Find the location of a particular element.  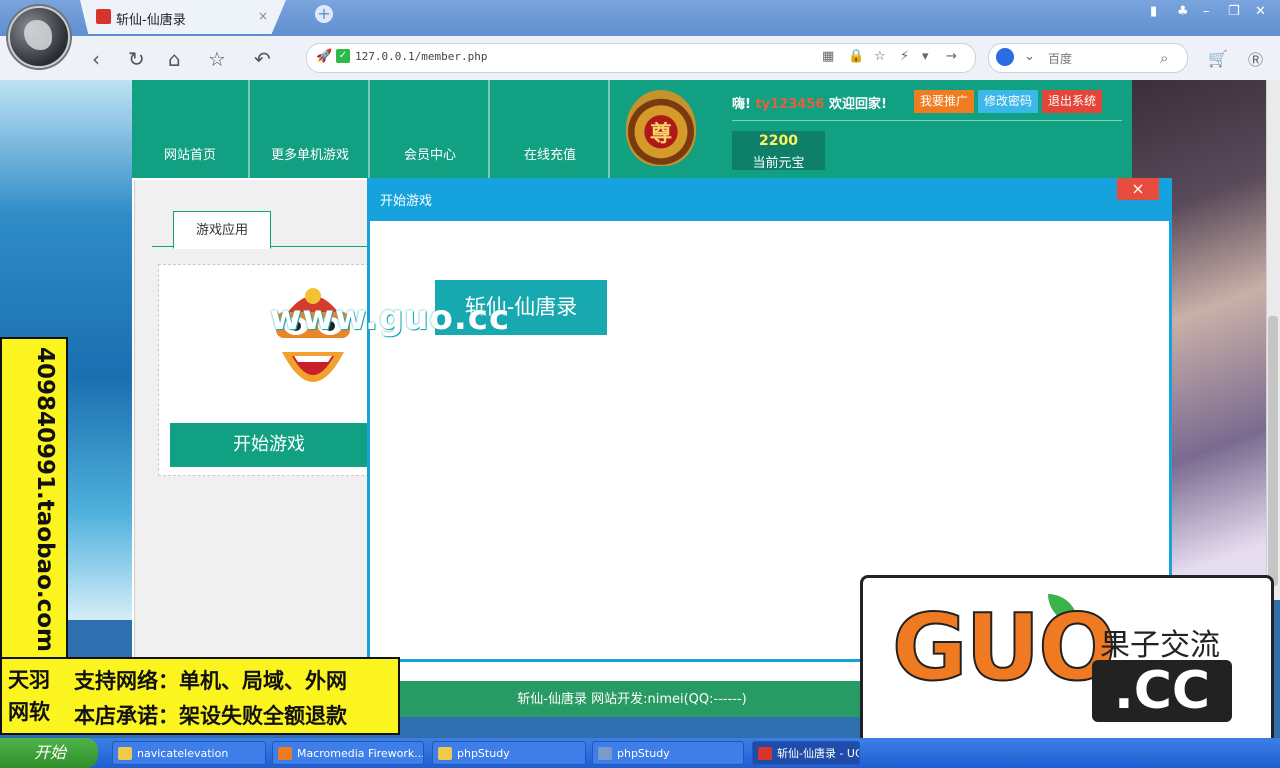

browser-task-icon is located at coordinates (765, 753).